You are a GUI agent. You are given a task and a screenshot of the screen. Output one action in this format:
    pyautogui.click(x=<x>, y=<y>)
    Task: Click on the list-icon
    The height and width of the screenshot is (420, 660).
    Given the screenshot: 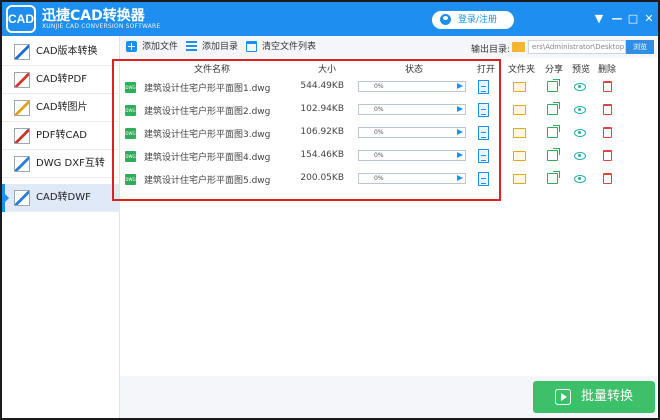 What is the action you would take?
    pyautogui.click(x=191, y=46)
    